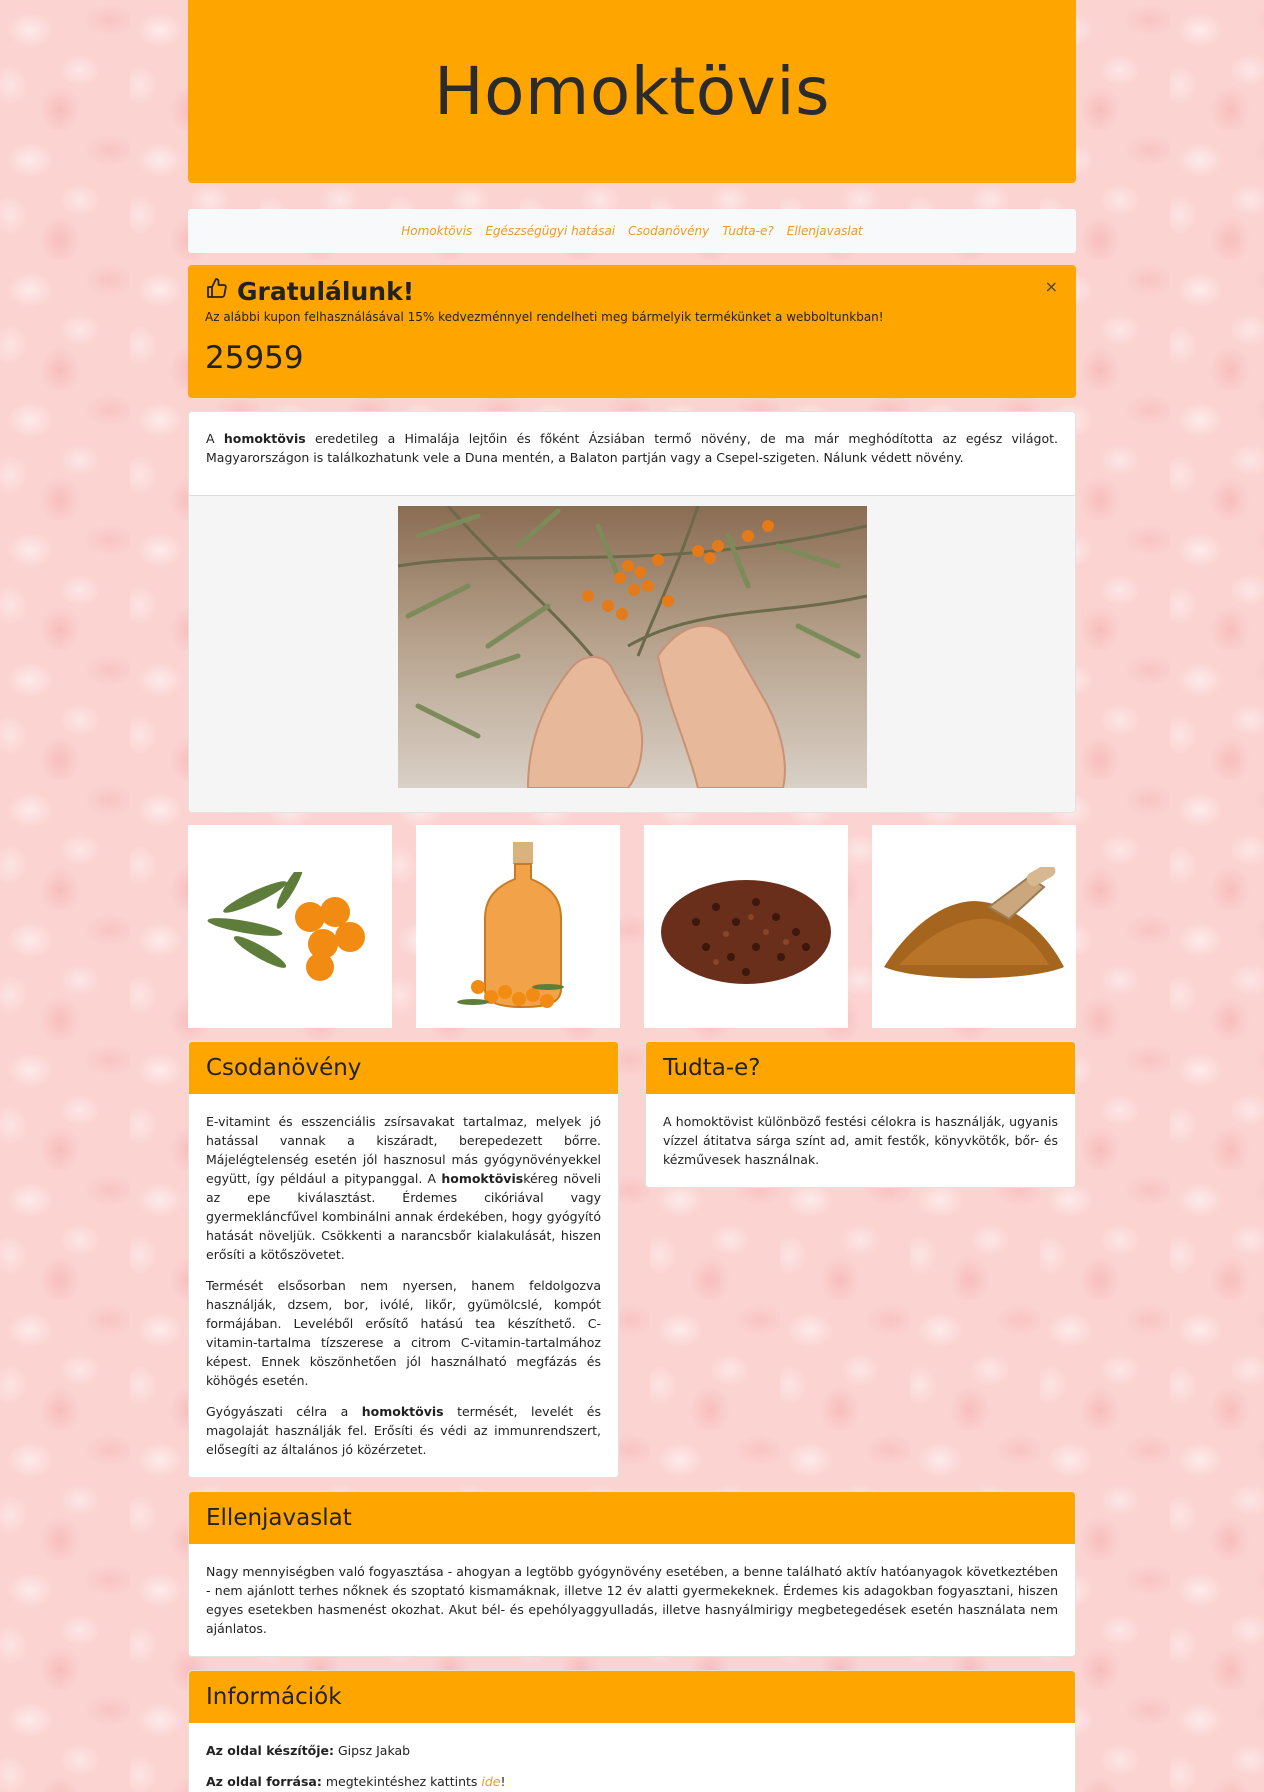  I want to click on thumb-berries, so click(290, 926).